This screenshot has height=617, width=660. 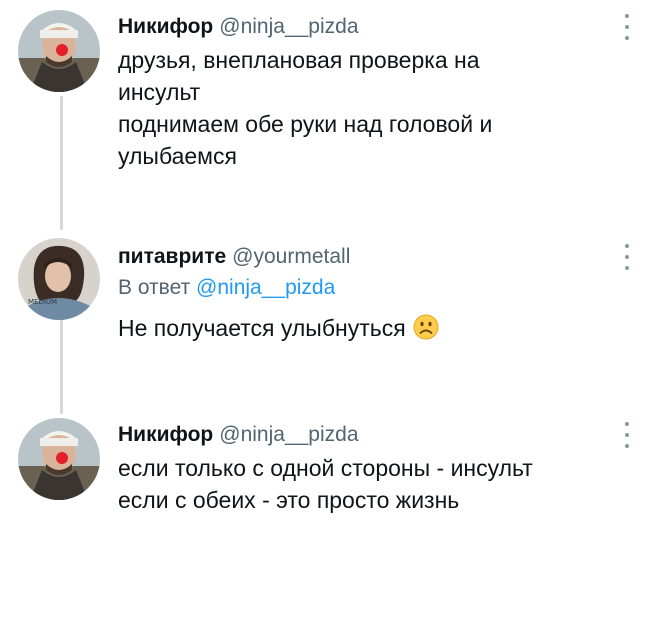 I want to click on tweet-text-line: если с обеих - это просто жизнь, so click(x=289, y=500).